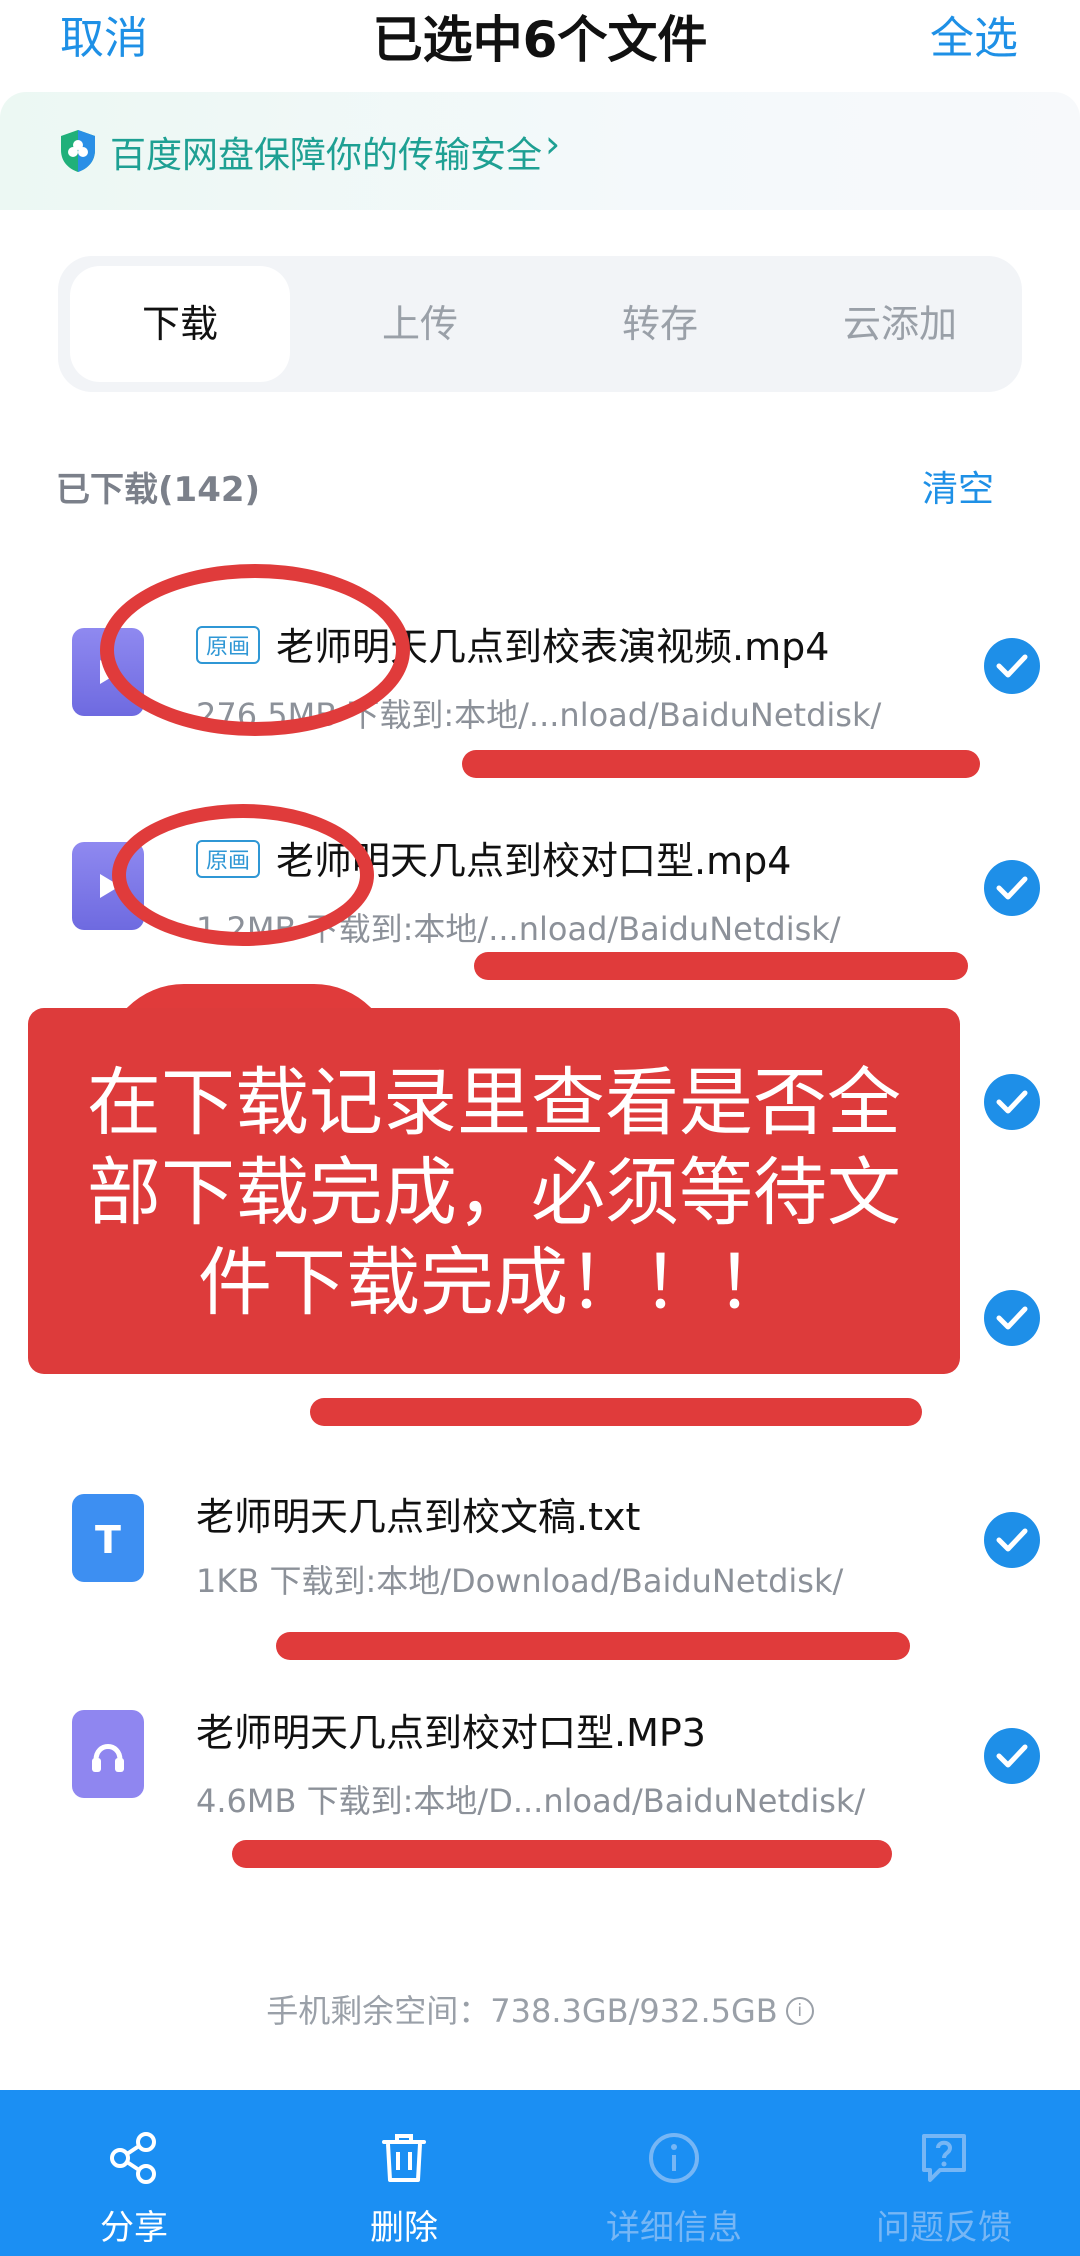 The image size is (1080, 2256). I want to click on select-all-button: 全选, so click(974, 34).